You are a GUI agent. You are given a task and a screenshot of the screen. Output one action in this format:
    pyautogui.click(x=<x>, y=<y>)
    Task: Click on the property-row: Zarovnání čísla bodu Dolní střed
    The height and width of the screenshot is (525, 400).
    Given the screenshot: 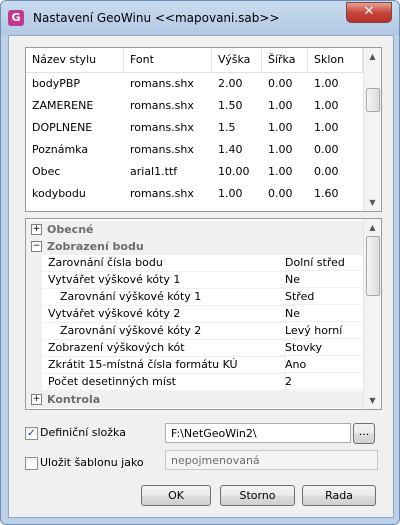 What is the action you would take?
    pyautogui.click(x=194, y=263)
    